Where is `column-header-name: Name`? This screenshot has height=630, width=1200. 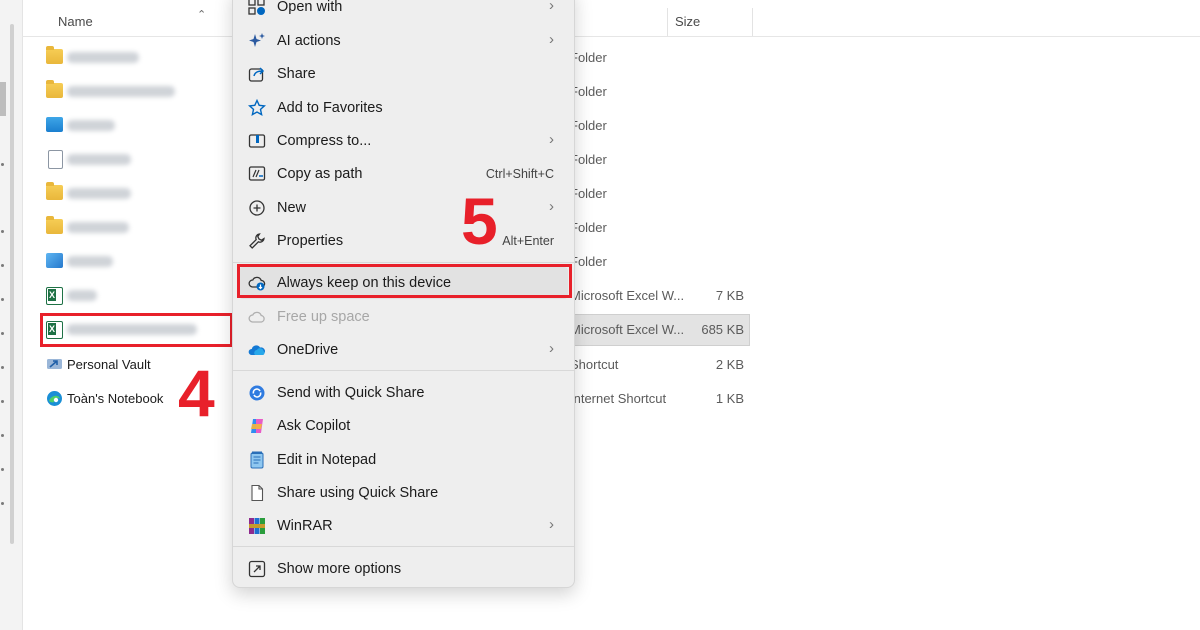 column-header-name: Name is located at coordinates (75, 21).